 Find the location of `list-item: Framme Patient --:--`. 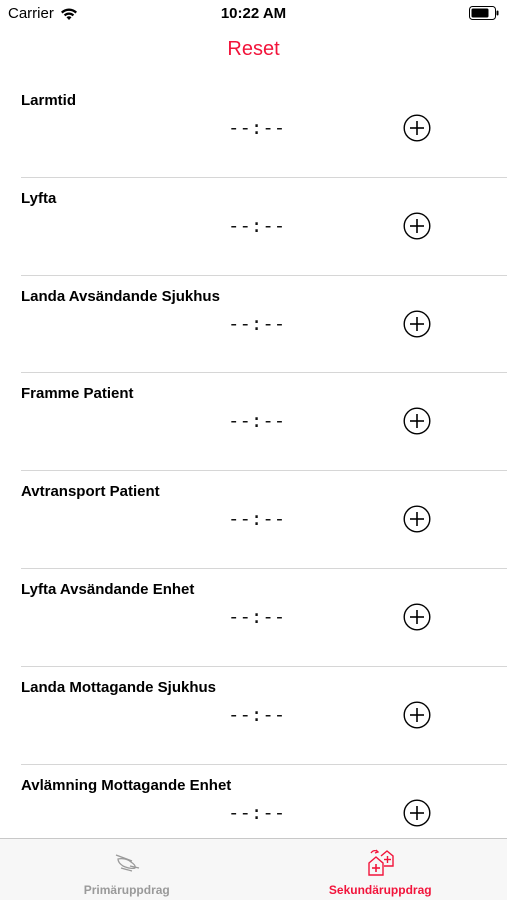

list-item: Framme Patient --:-- is located at coordinates (253, 422).